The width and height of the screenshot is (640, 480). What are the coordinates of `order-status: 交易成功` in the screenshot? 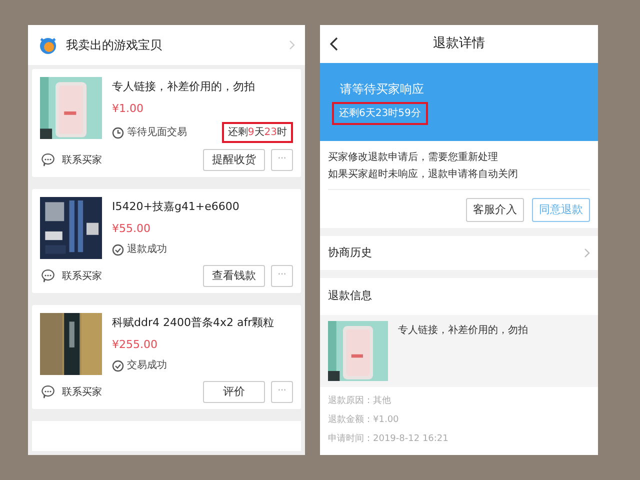 It's located at (147, 365).